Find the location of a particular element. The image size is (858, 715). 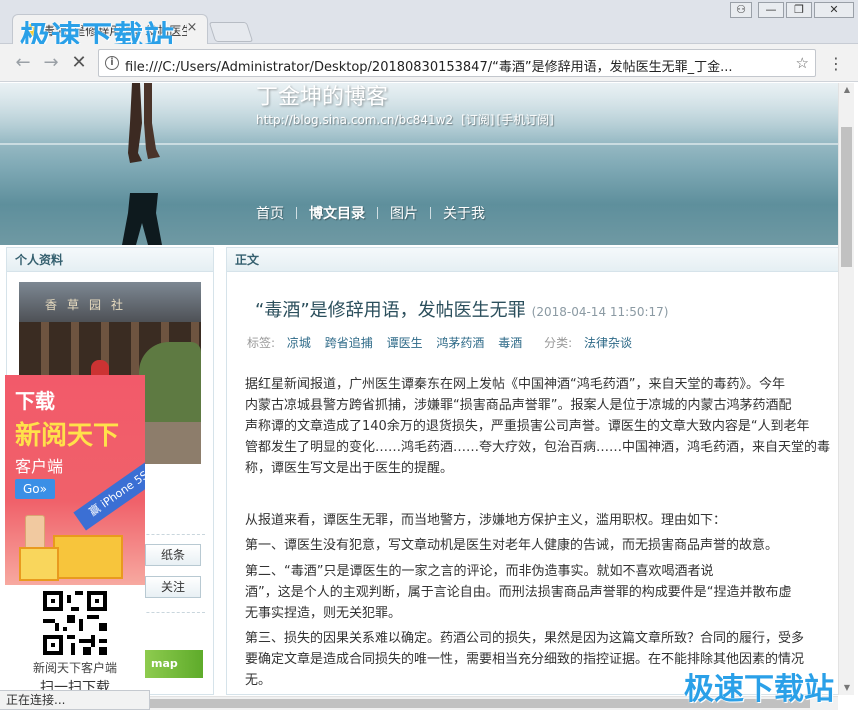

tag-link: 毒酒 is located at coordinates (510, 343).